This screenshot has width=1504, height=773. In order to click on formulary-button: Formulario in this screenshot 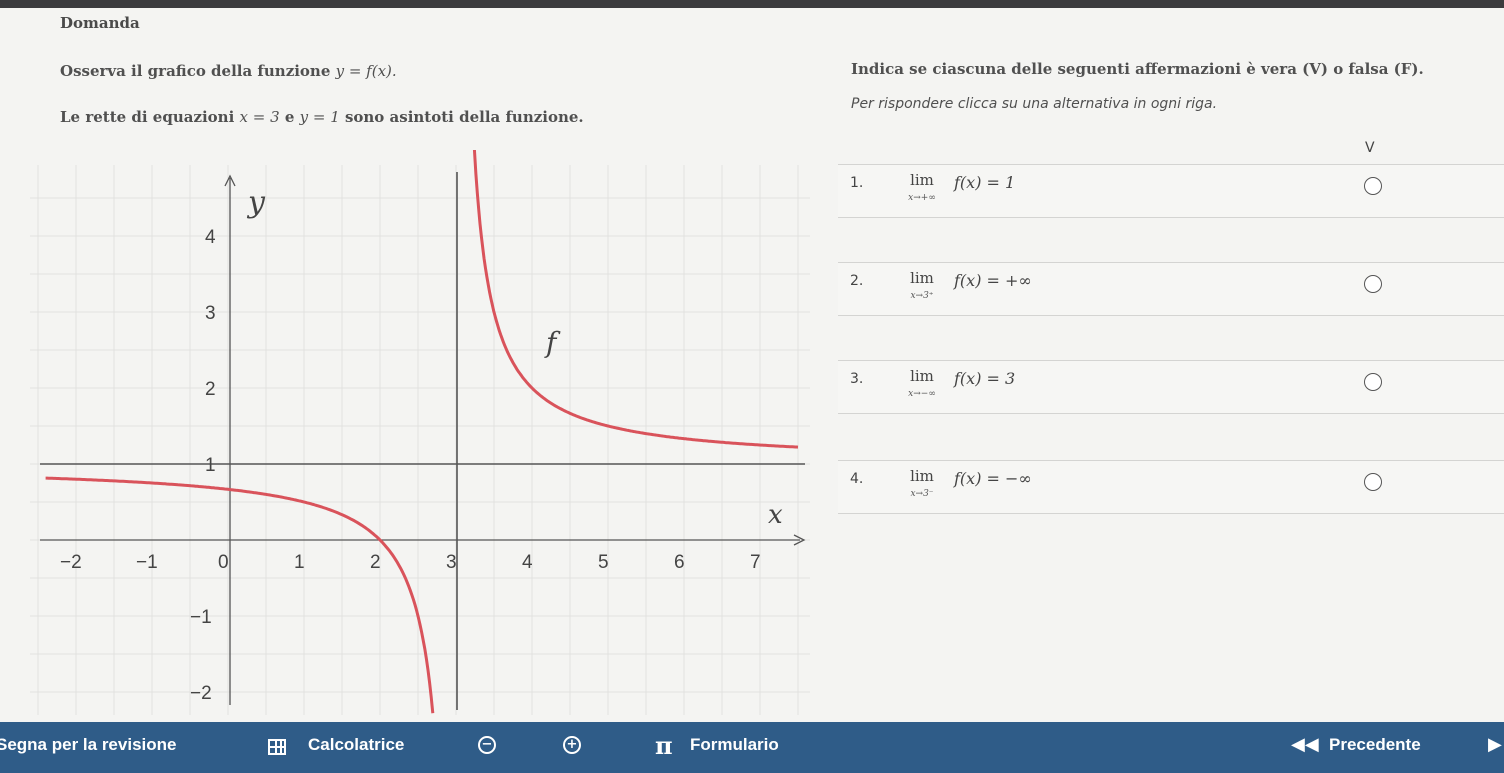, I will do `click(734, 745)`.